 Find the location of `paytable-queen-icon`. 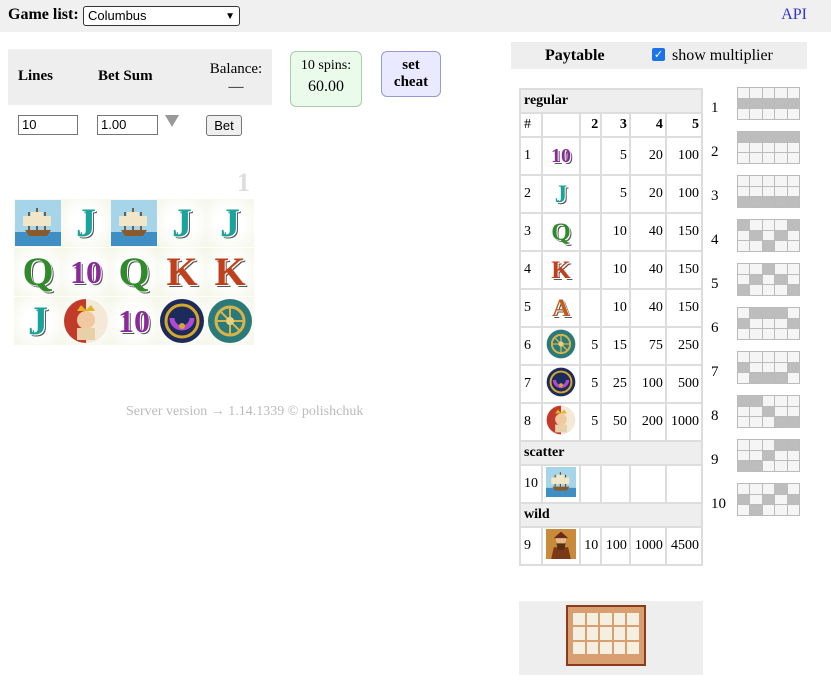

paytable-queen-icon is located at coordinates (561, 422).